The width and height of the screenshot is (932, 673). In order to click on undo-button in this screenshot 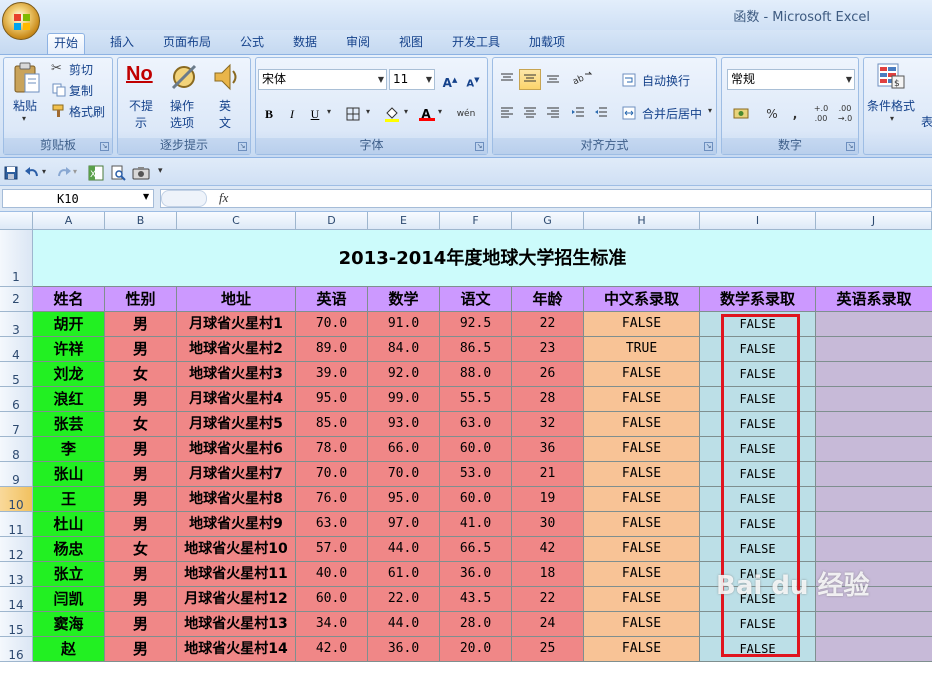, I will do `click(32, 174)`.